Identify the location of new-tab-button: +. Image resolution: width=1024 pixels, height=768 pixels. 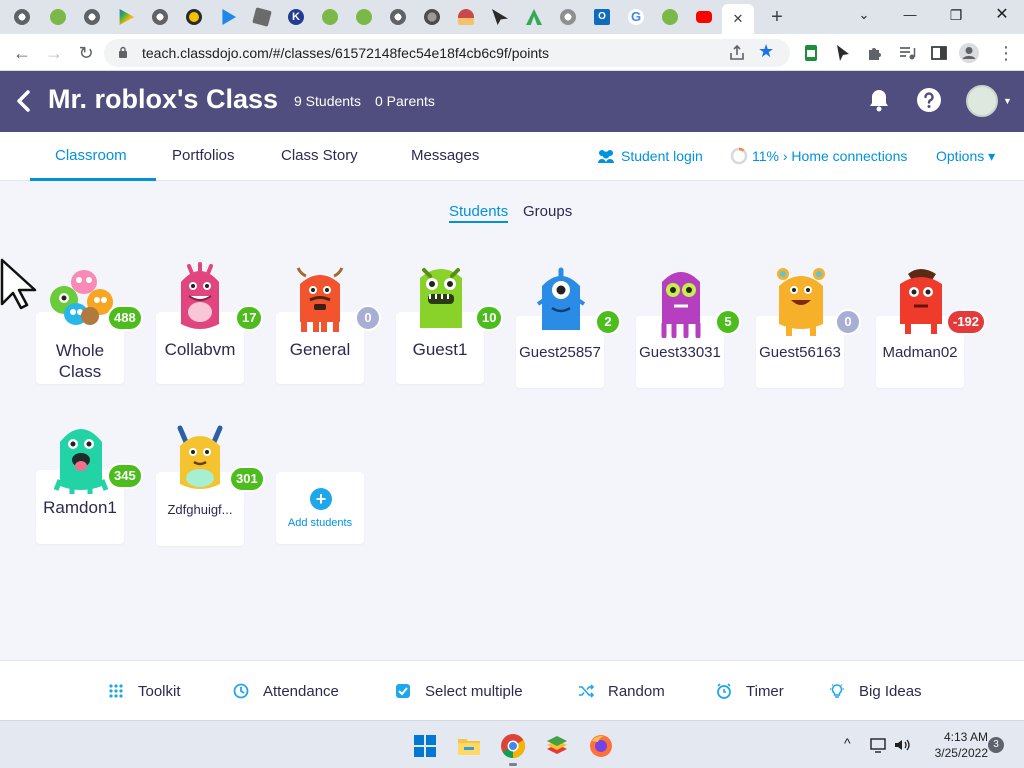
(777, 17).